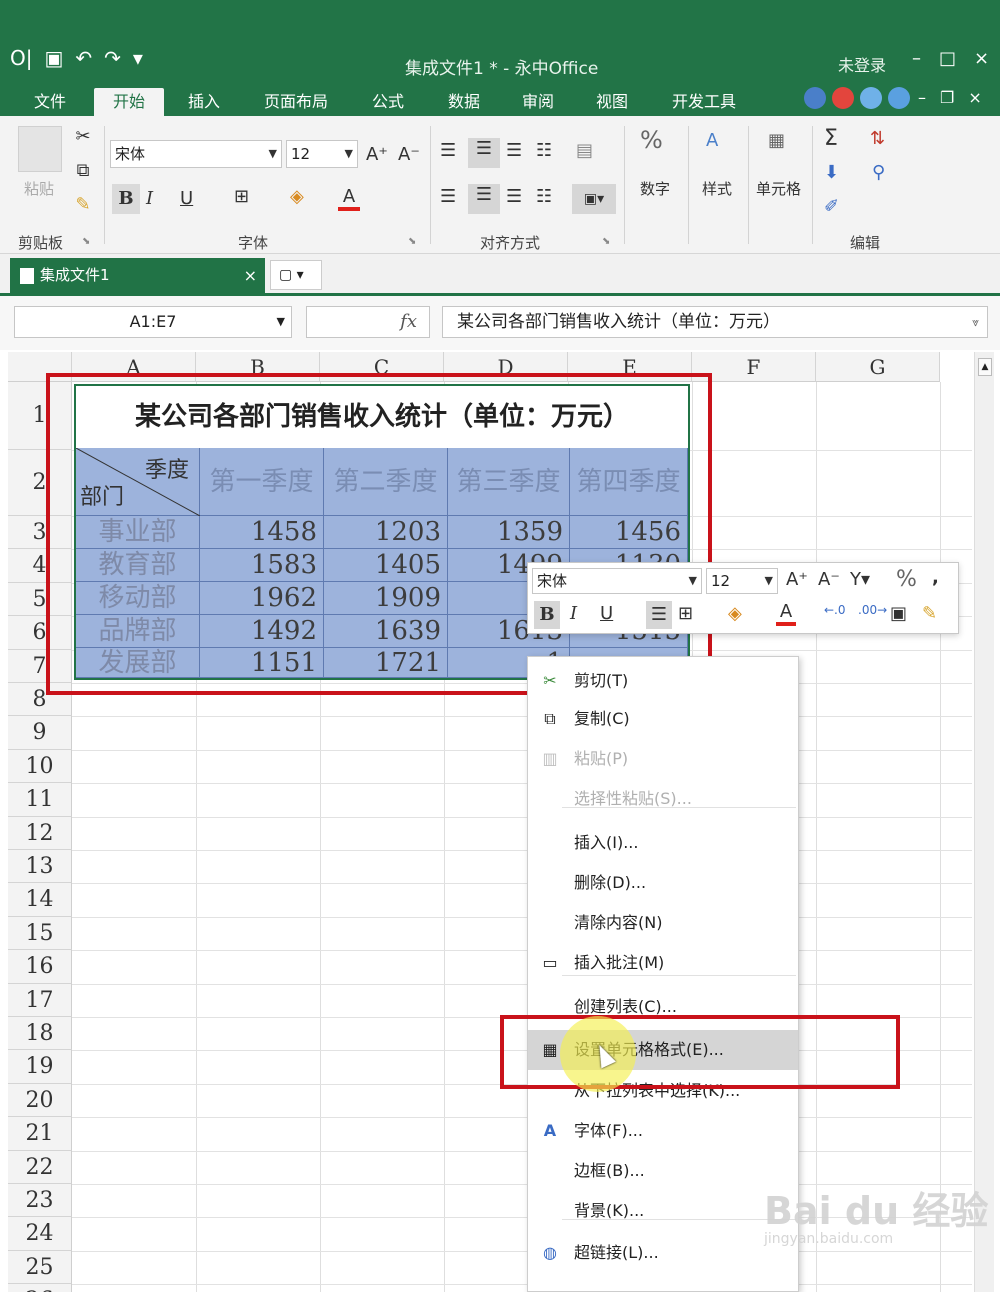  What do you see at coordinates (985, 367) in the screenshot?
I see `scroll-up-icon: ▲` at bounding box center [985, 367].